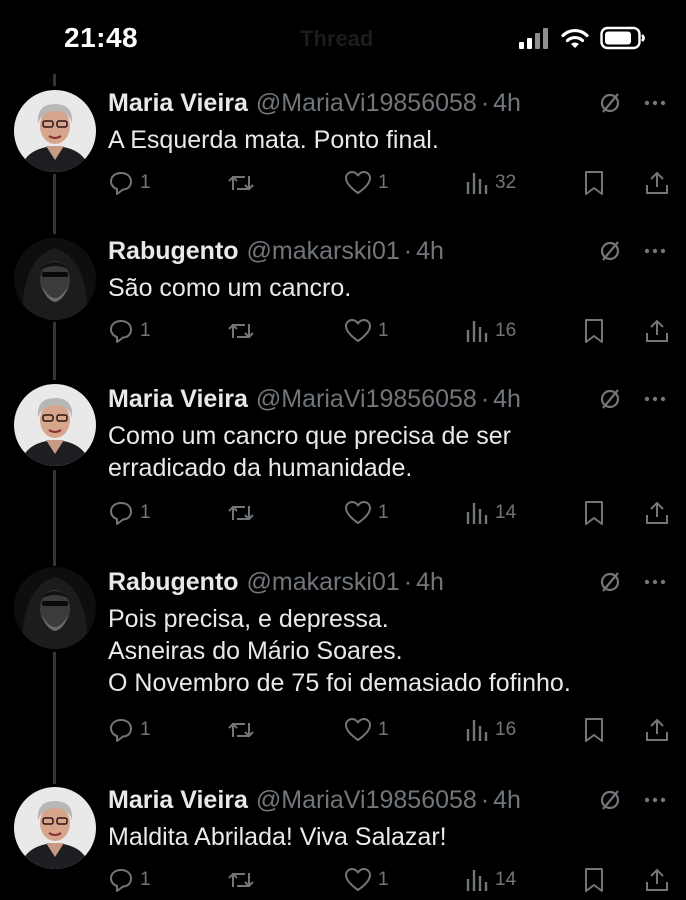 This screenshot has height=900, width=686. I want to click on tweet-text: Maldita Abrilada! Viva Salazar!, so click(387, 837).